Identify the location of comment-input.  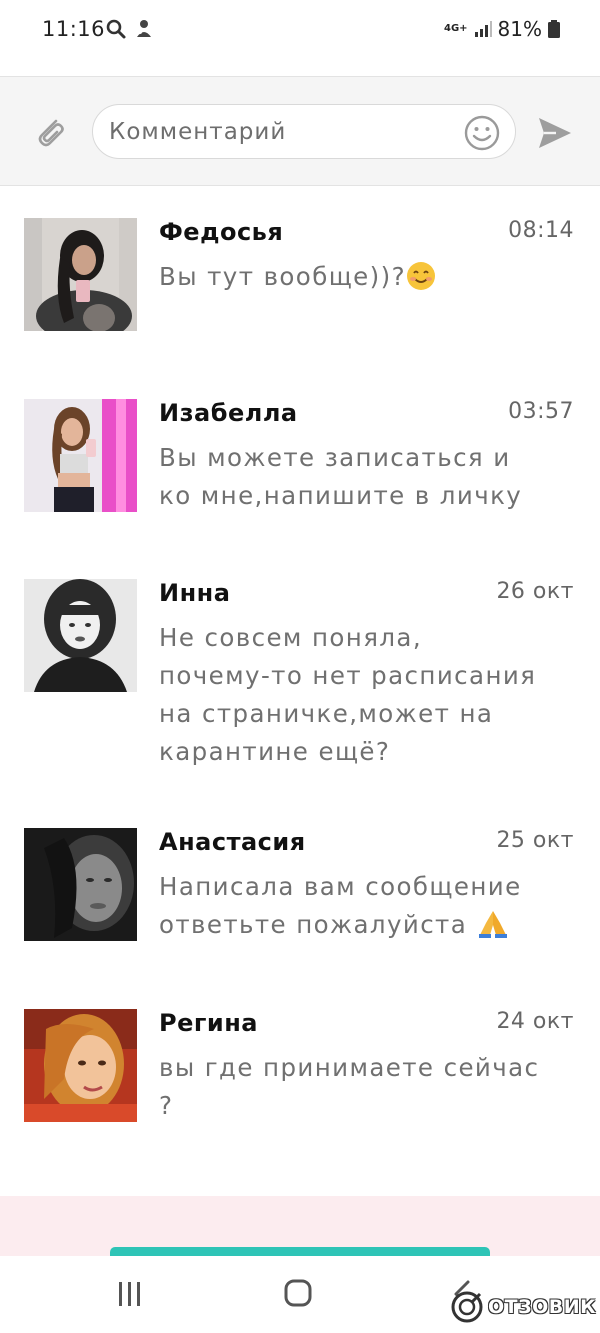
(279, 132).